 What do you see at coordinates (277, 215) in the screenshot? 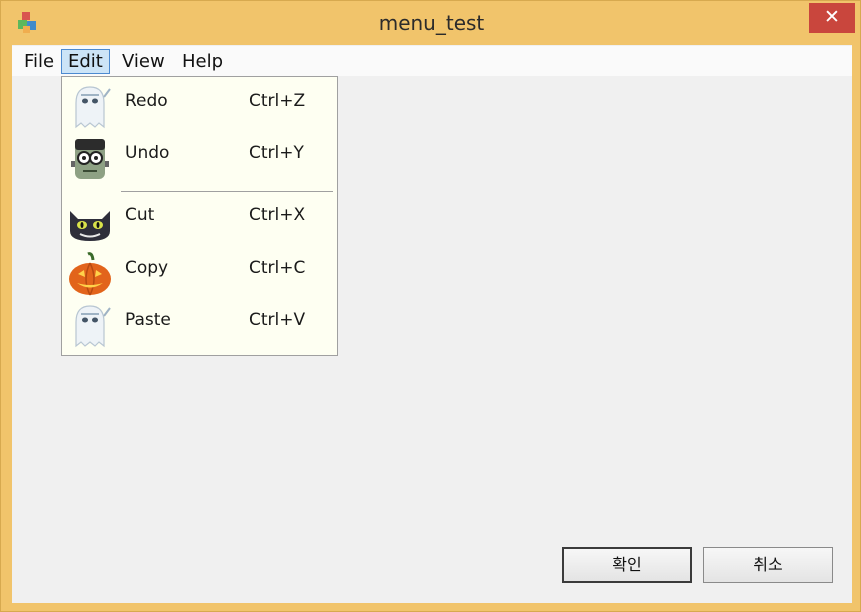
I see `menu-shortcut: Ctrl+X` at bounding box center [277, 215].